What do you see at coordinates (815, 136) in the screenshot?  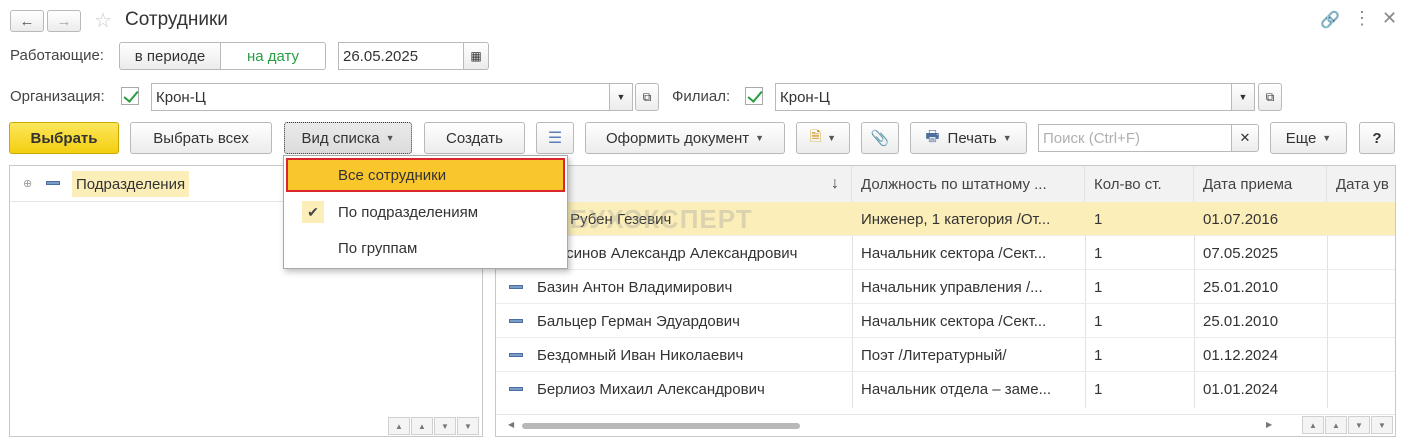 I see `document-clock-icon: 🗎` at bounding box center [815, 136].